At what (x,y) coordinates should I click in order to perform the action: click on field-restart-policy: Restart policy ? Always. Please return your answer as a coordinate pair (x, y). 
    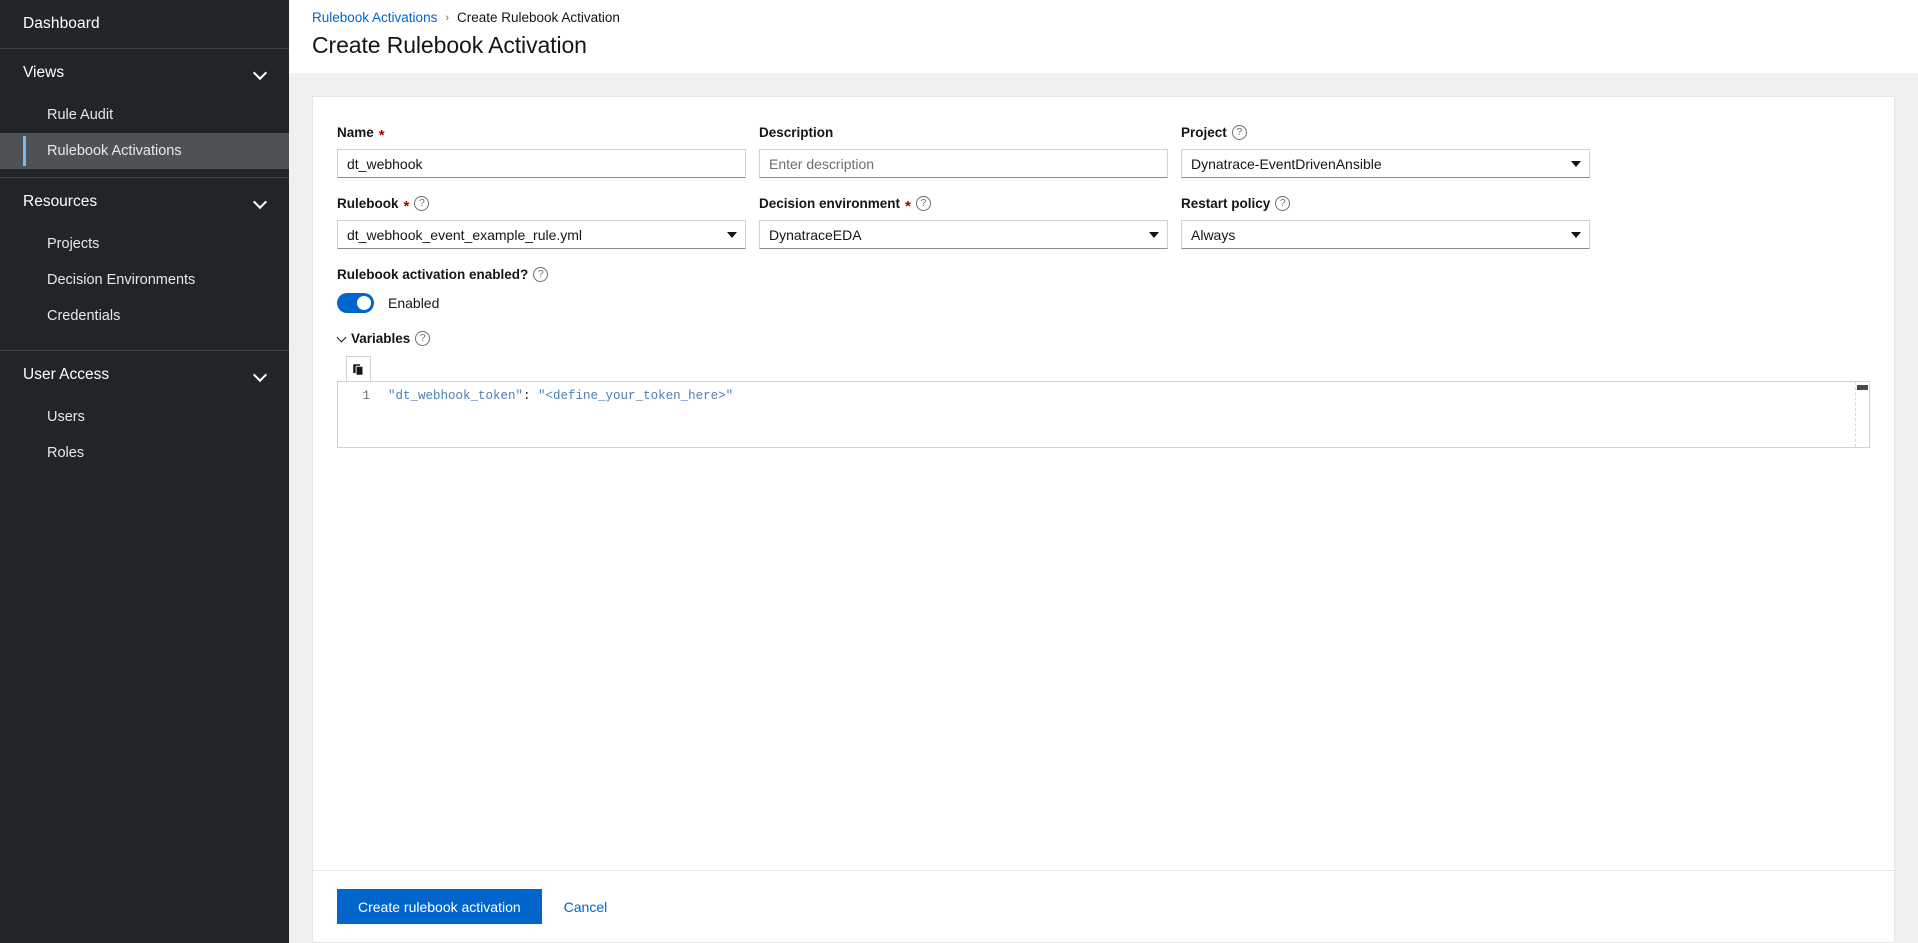
    Looking at the image, I should click on (1385, 221).